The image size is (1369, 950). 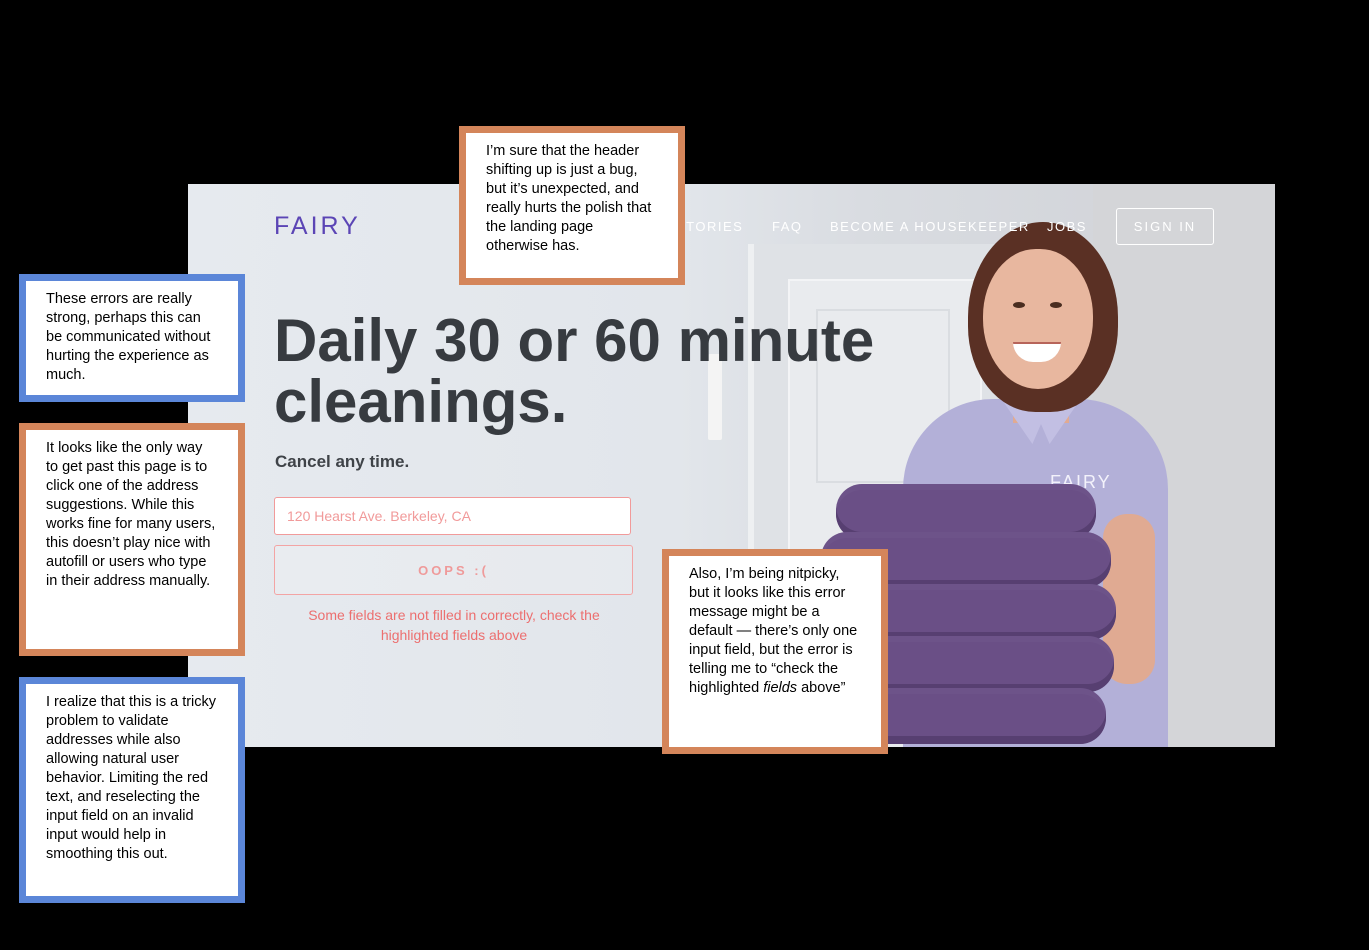 What do you see at coordinates (787, 226) in the screenshot?
I see `nav-faq: FAQ` at bounding box center [787, 226].